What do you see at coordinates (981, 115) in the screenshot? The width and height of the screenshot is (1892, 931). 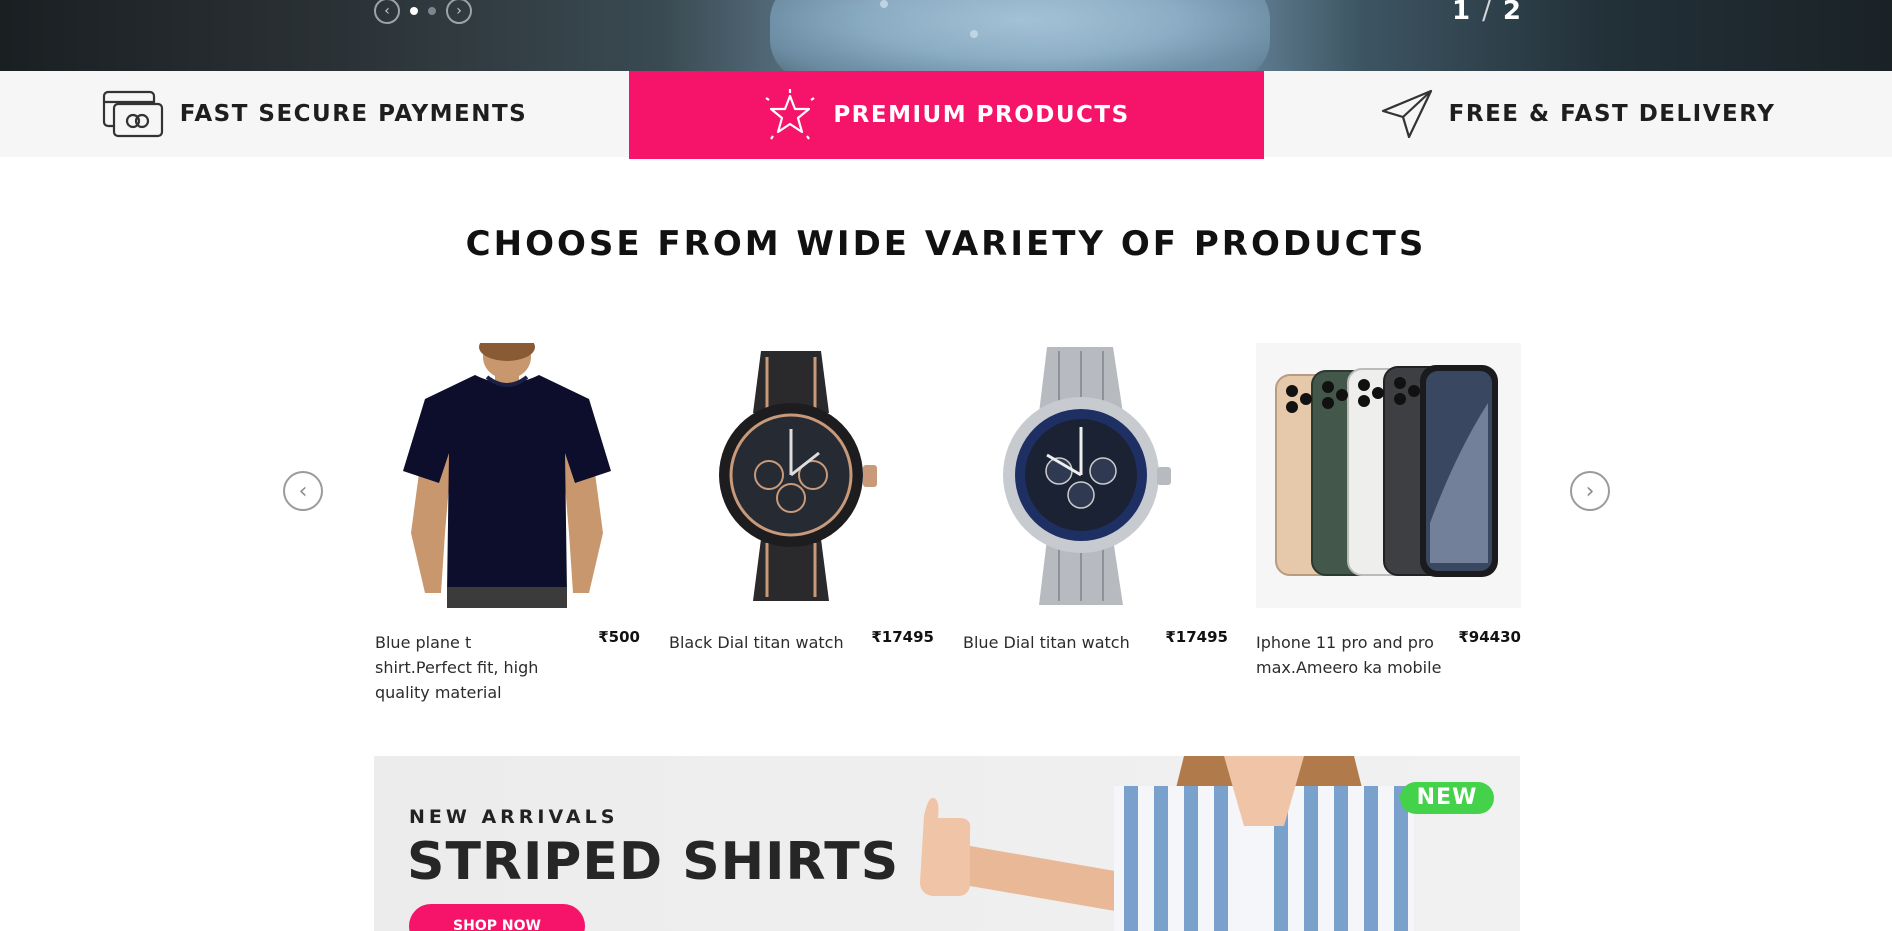 I see `feature-label: PREMIUM PRODUCTS` at bounding box center [981, 115].